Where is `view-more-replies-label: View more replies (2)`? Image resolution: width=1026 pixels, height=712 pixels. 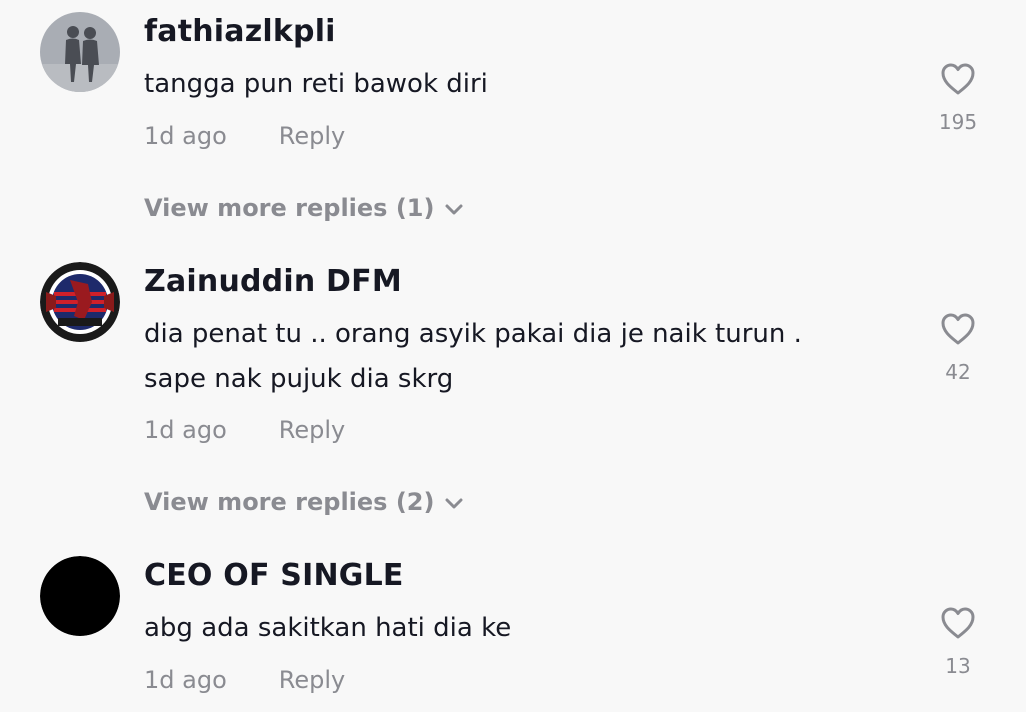
view-more-replies-label: View more replies (2) is located at coordinates (289, 502).